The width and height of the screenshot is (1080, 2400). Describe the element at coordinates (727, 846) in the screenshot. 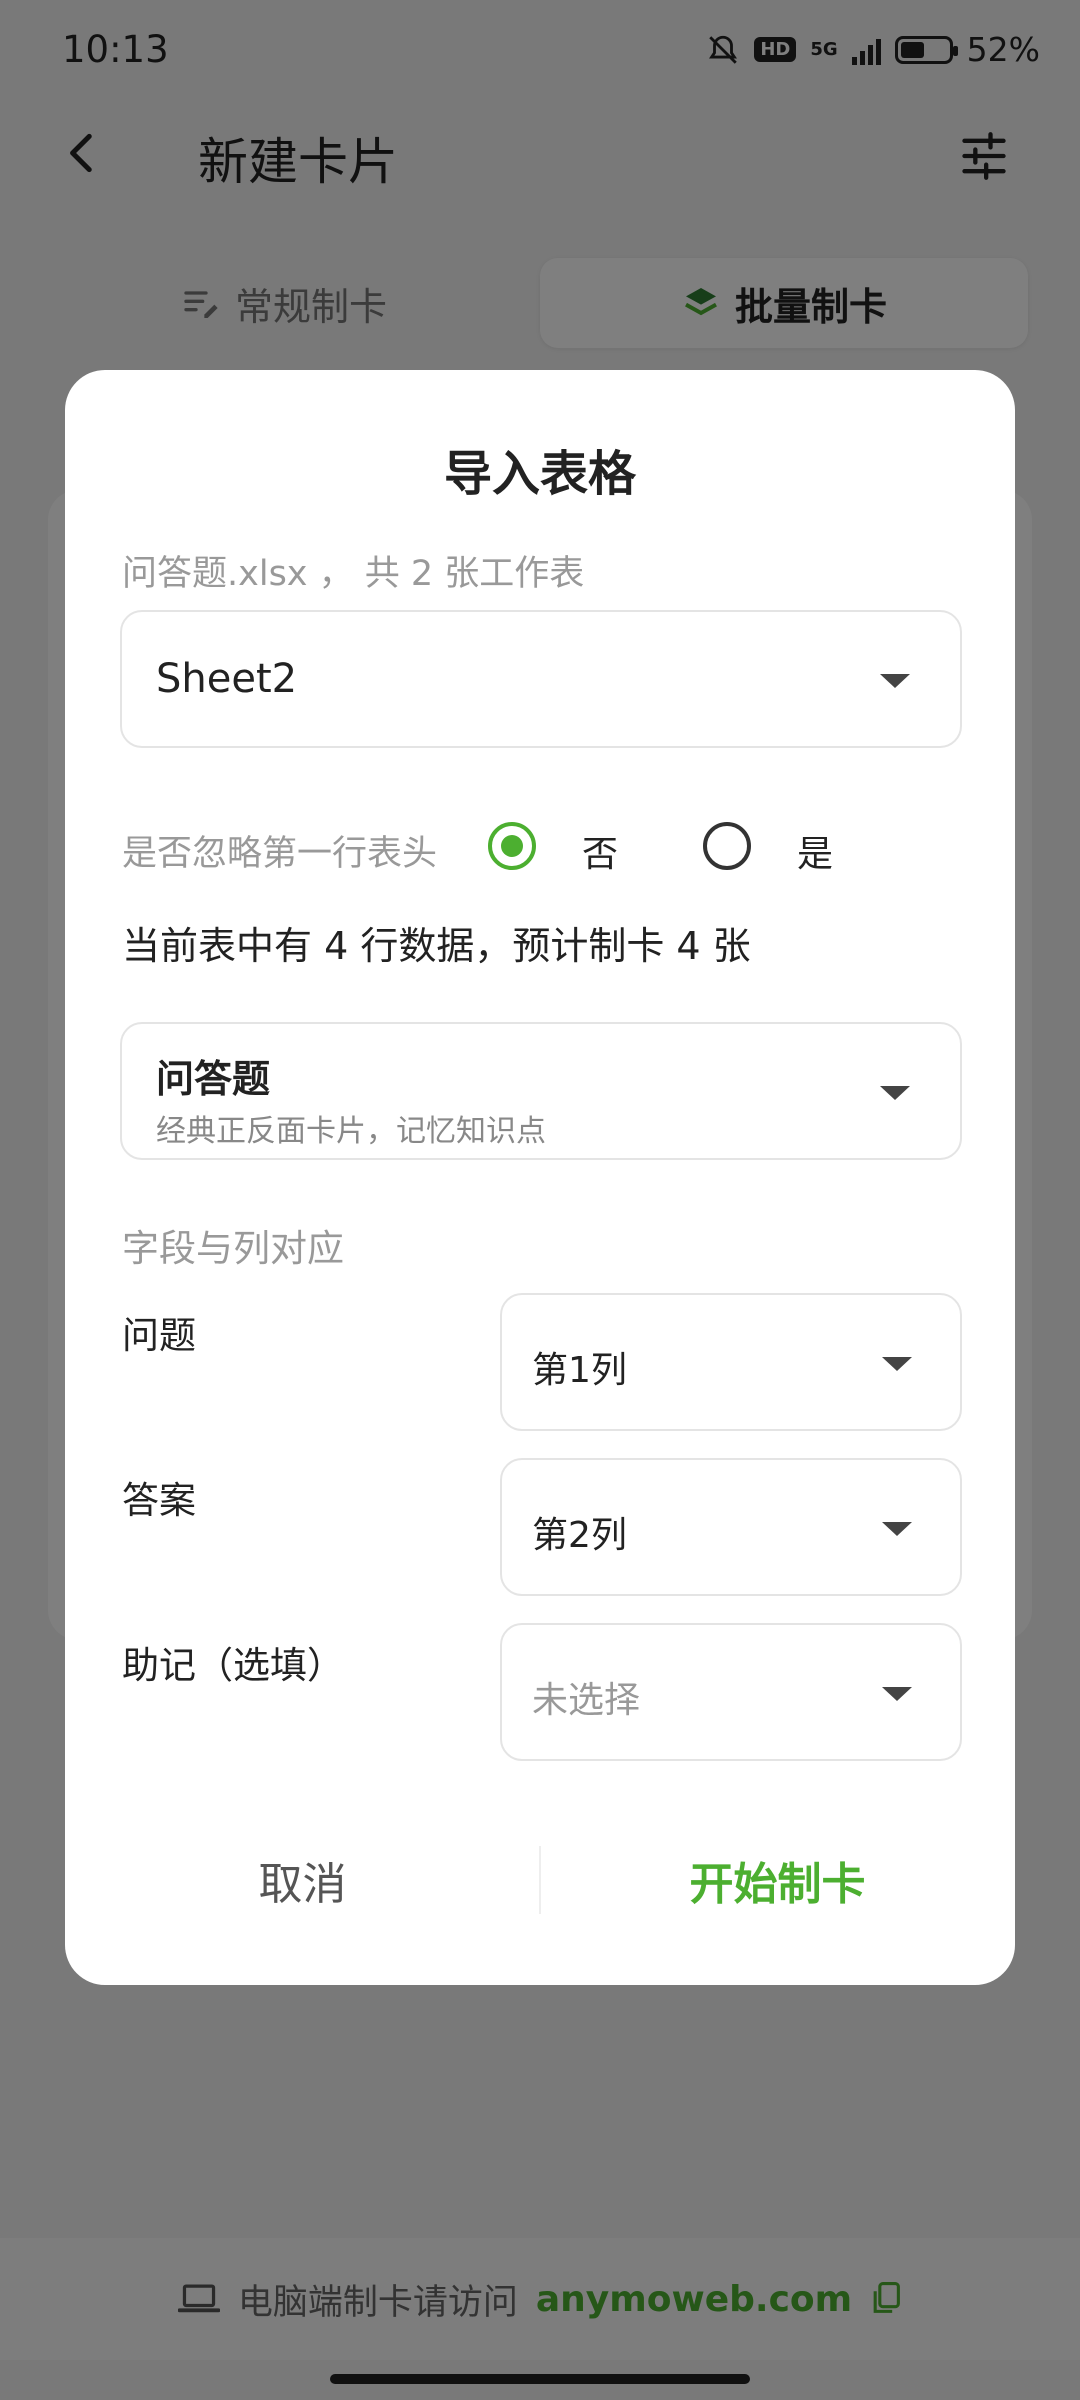

I see `radio-yes` at that location.